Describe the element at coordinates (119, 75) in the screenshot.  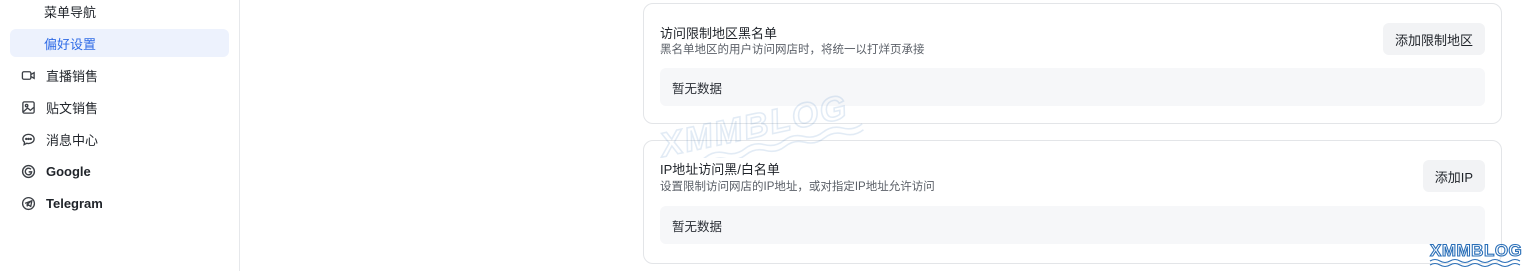
I see `sidebar-item-live-sales: 直播销售` at that location.